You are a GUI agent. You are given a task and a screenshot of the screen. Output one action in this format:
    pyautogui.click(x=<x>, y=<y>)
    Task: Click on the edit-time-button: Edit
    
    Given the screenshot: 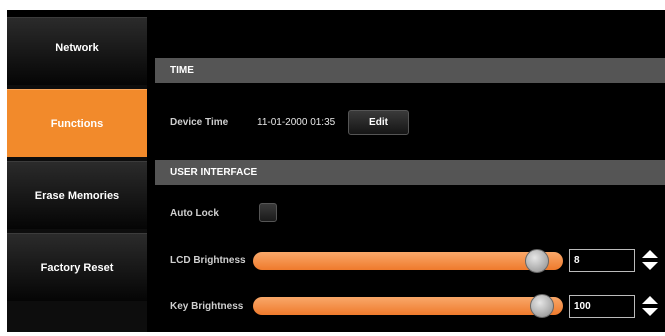 What is the action you would take?
    pyautogui.click(x=378, y=122)
    